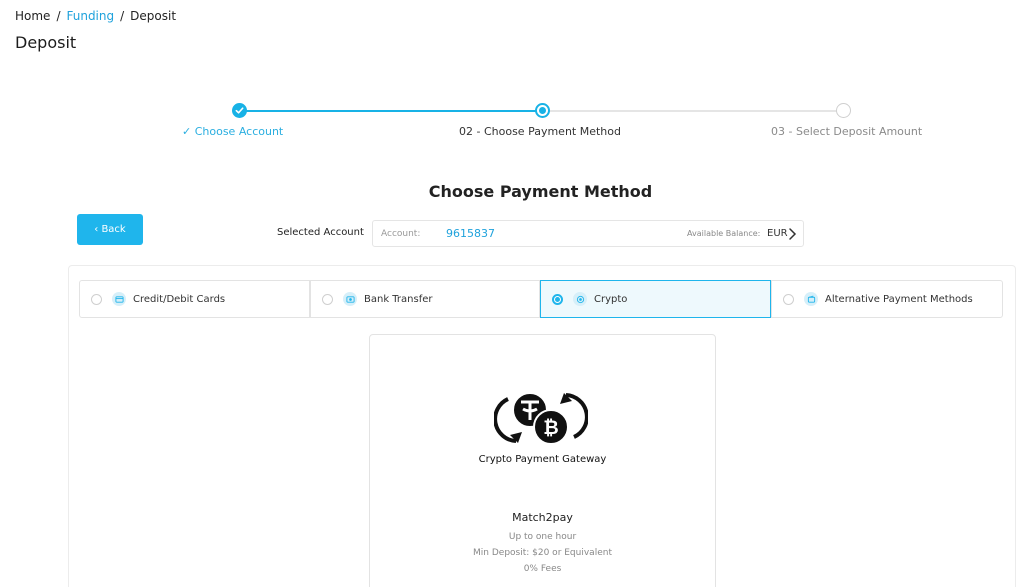  I want to click on account-label: Account:, so click(401, 233).